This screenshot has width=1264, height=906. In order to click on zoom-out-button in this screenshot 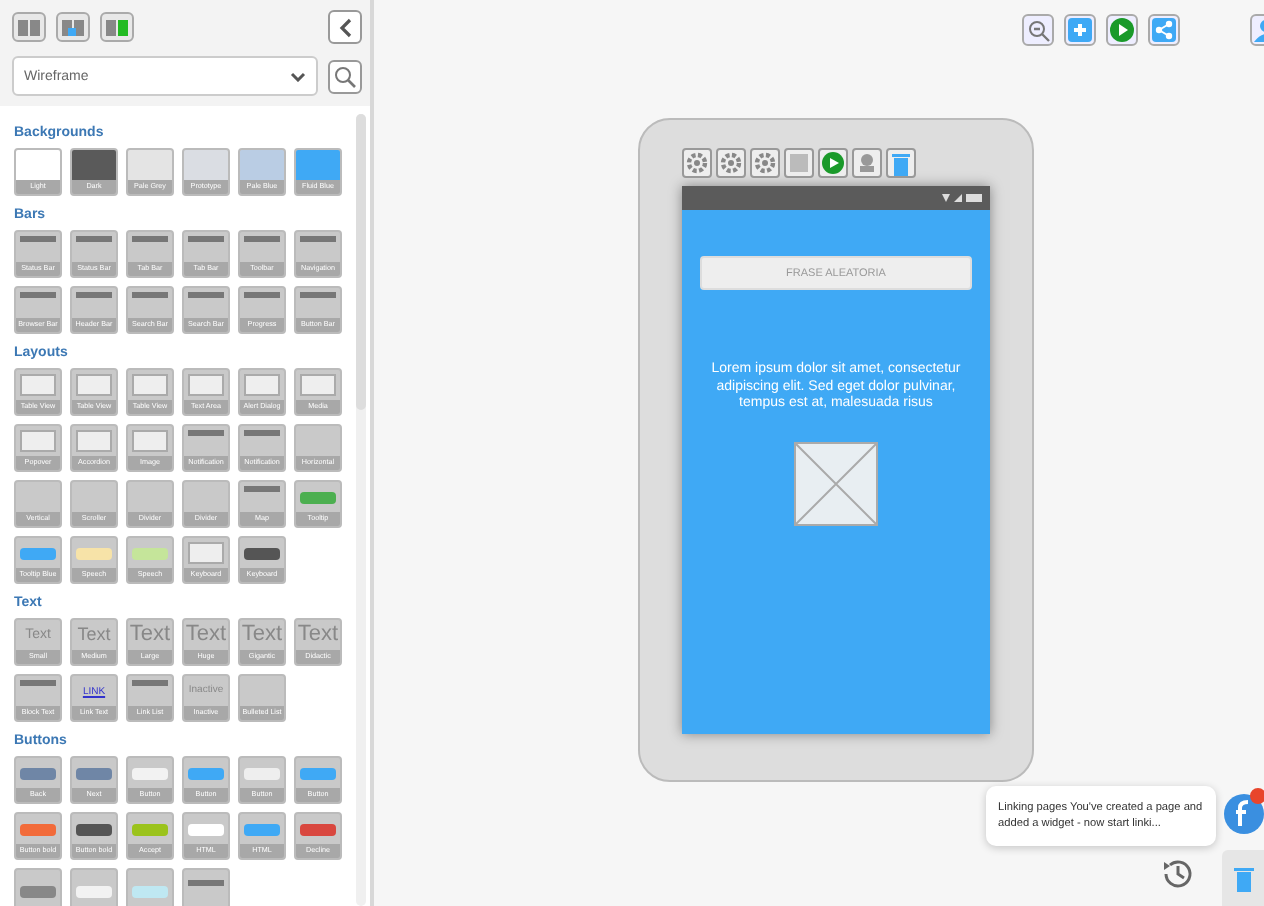, I will do `click(1038, 30)`.